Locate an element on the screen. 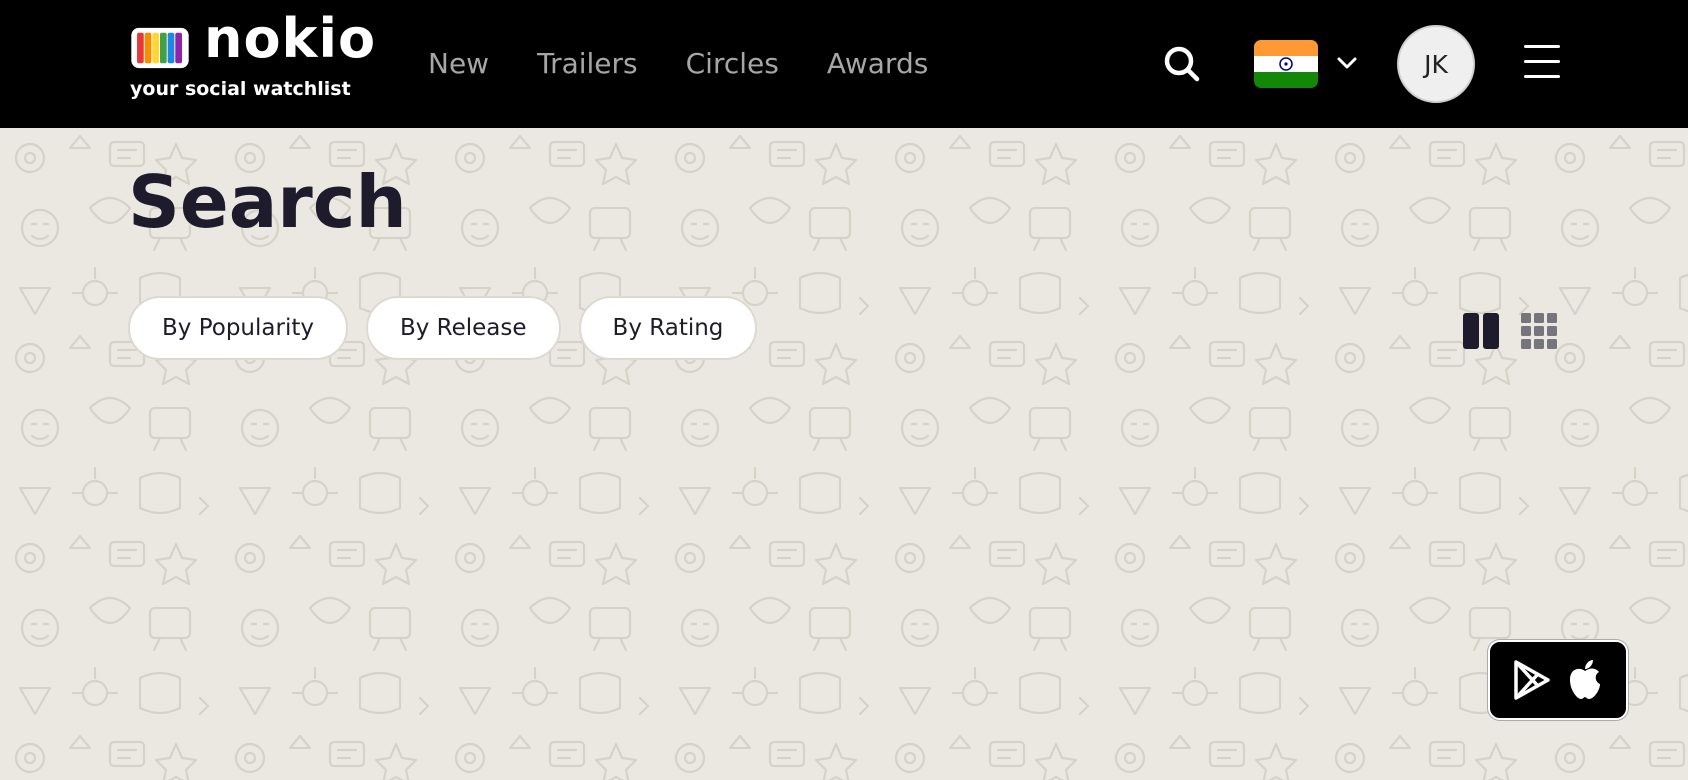  nav-item-new: New is located at coordinates (458, 64).